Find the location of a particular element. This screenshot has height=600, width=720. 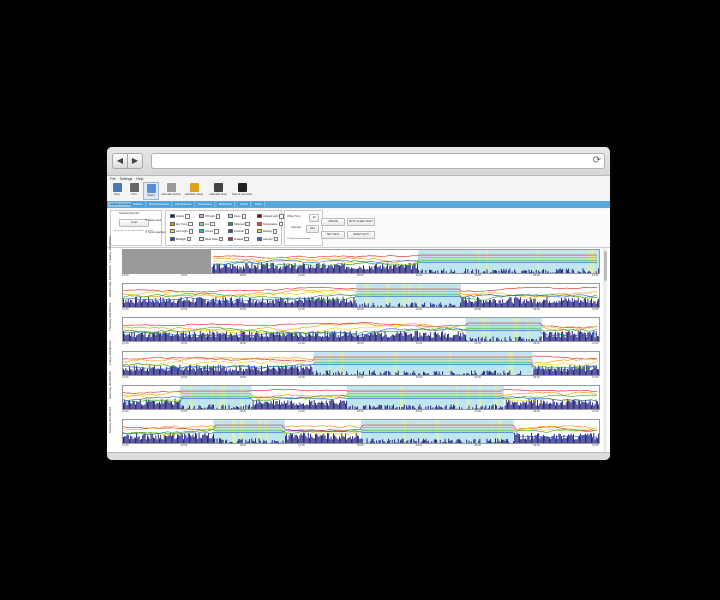

forward-button: ▶ is located at coordinates (135, 161).